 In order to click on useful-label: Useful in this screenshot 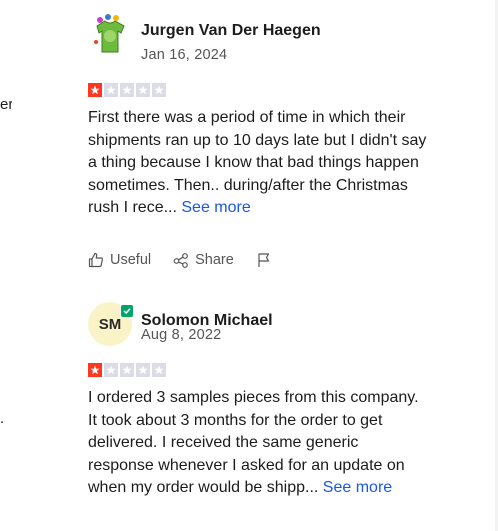, I will do `click(131, 259)`.